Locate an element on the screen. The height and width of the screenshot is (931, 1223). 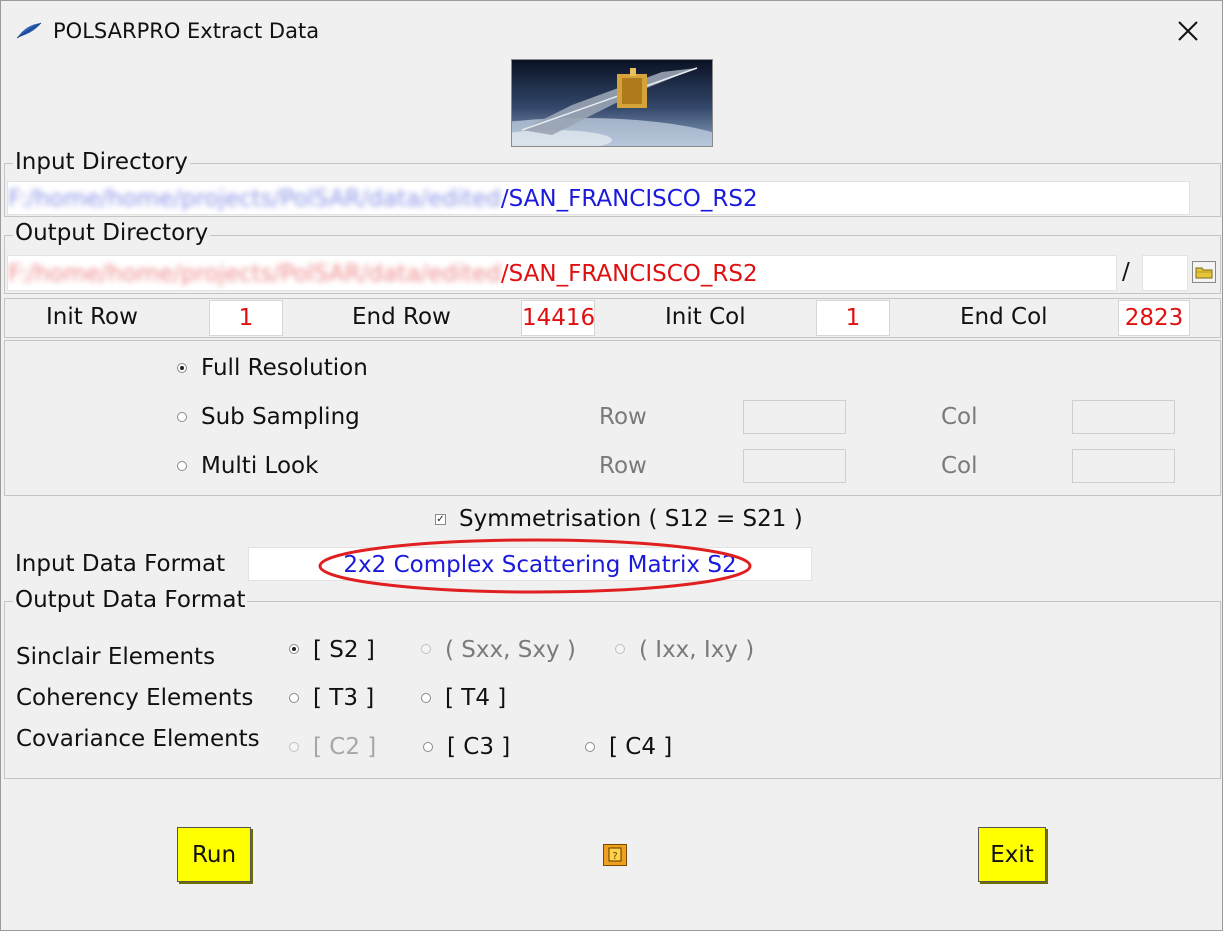
multi-look-row-label: Row is located at coordinates (623, 466).